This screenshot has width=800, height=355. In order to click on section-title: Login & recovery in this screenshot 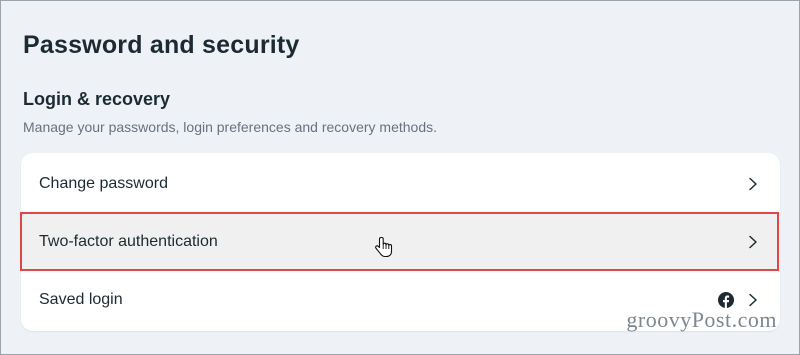, I will do `click(97, 99)`.